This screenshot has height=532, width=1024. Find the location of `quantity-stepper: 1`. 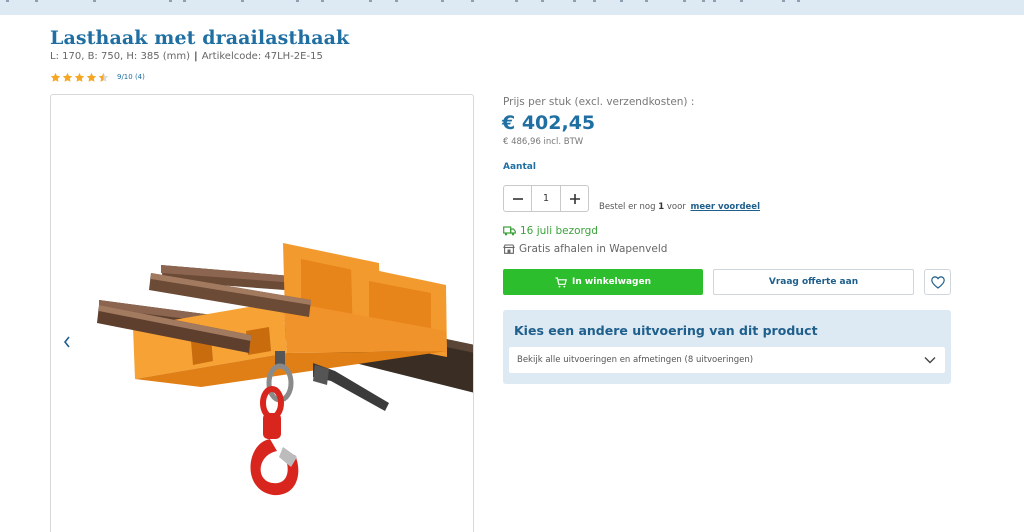

quantity-stepper: 1 is located at coordinates (546, 198).